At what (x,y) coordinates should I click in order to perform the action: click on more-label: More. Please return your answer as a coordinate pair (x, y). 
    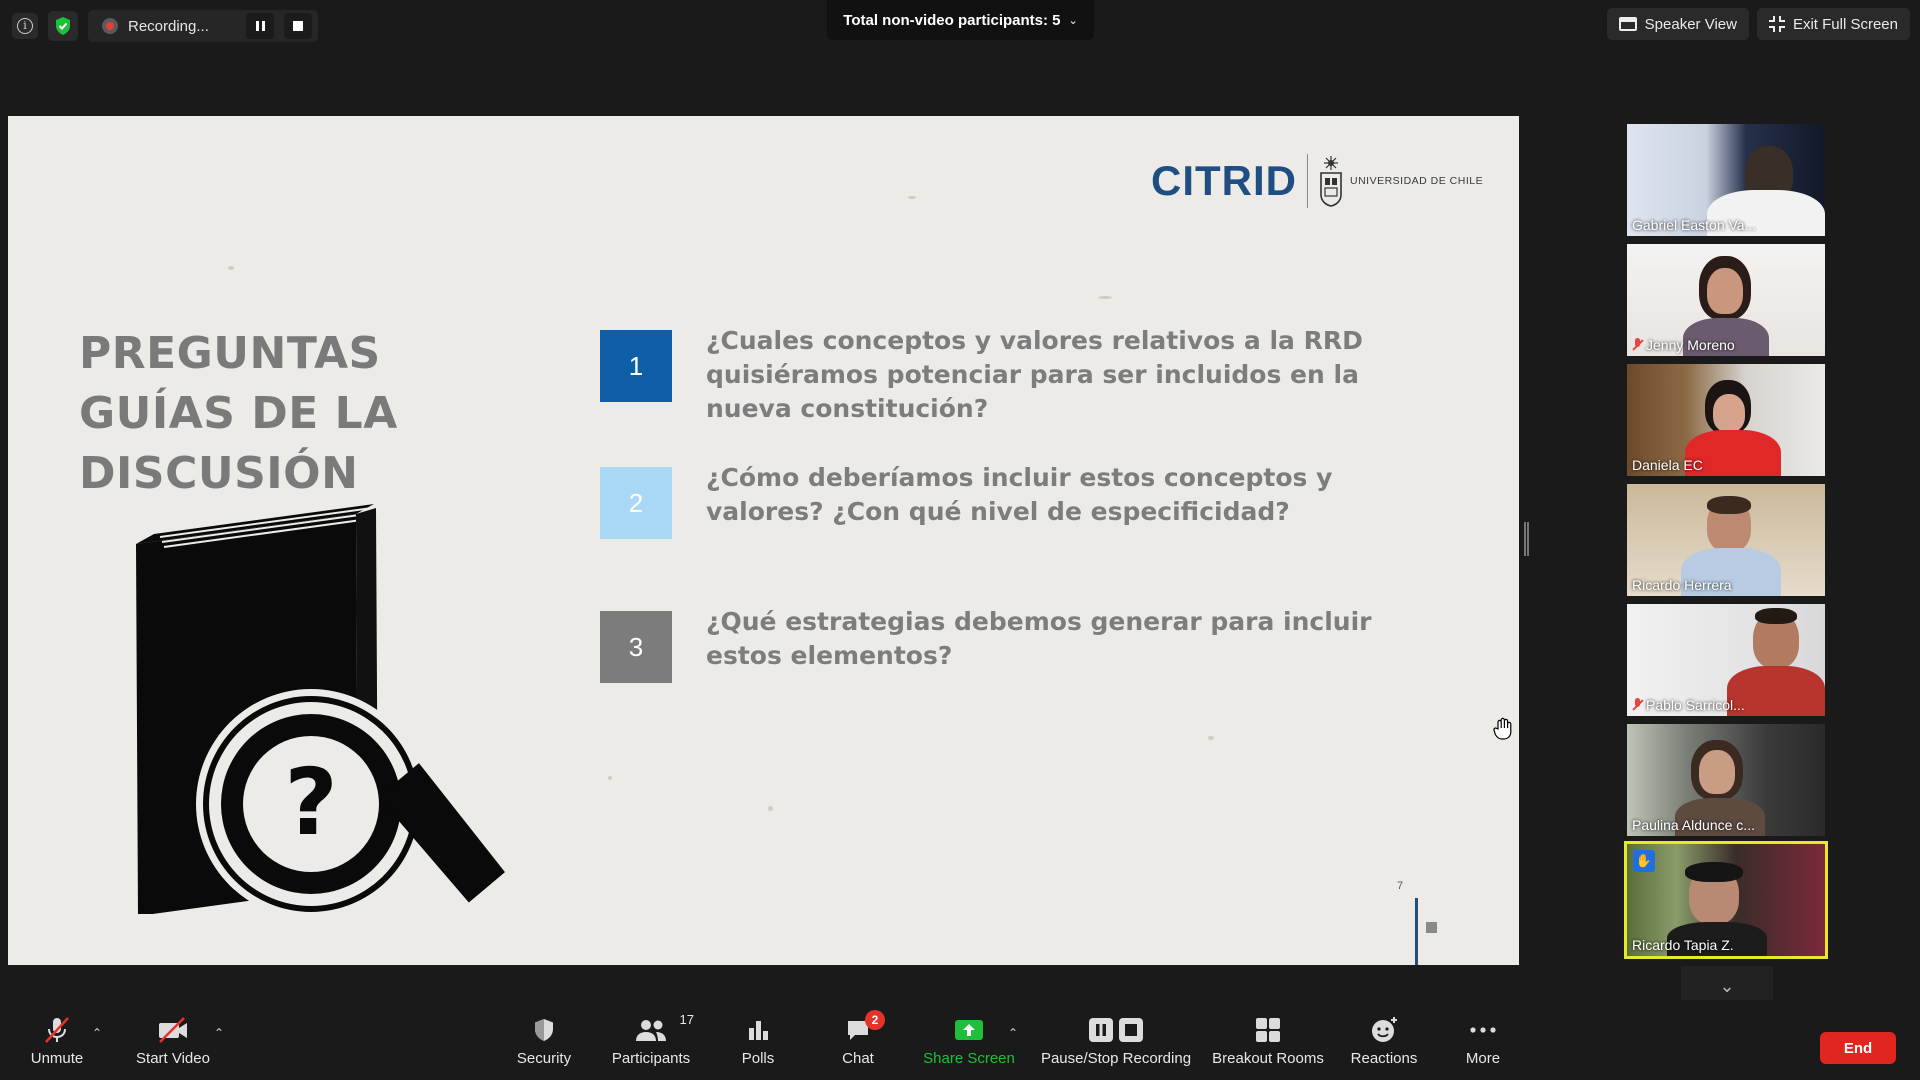
    Looking at the image, I should click on (1483, 1058).